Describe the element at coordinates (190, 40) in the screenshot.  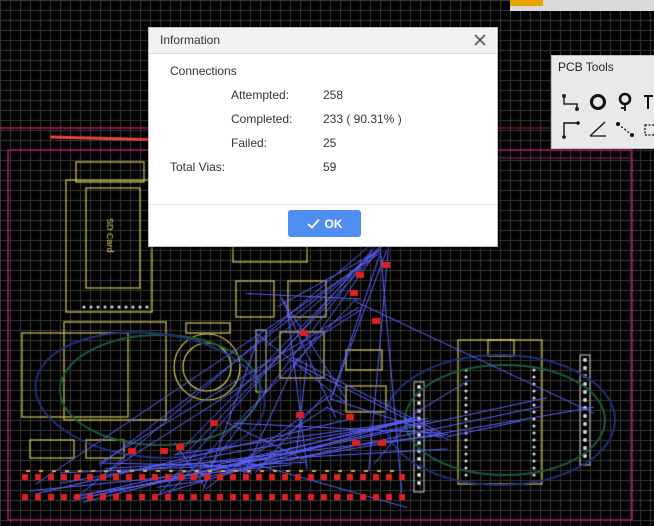
I see `dialog-title: Information` at that location.